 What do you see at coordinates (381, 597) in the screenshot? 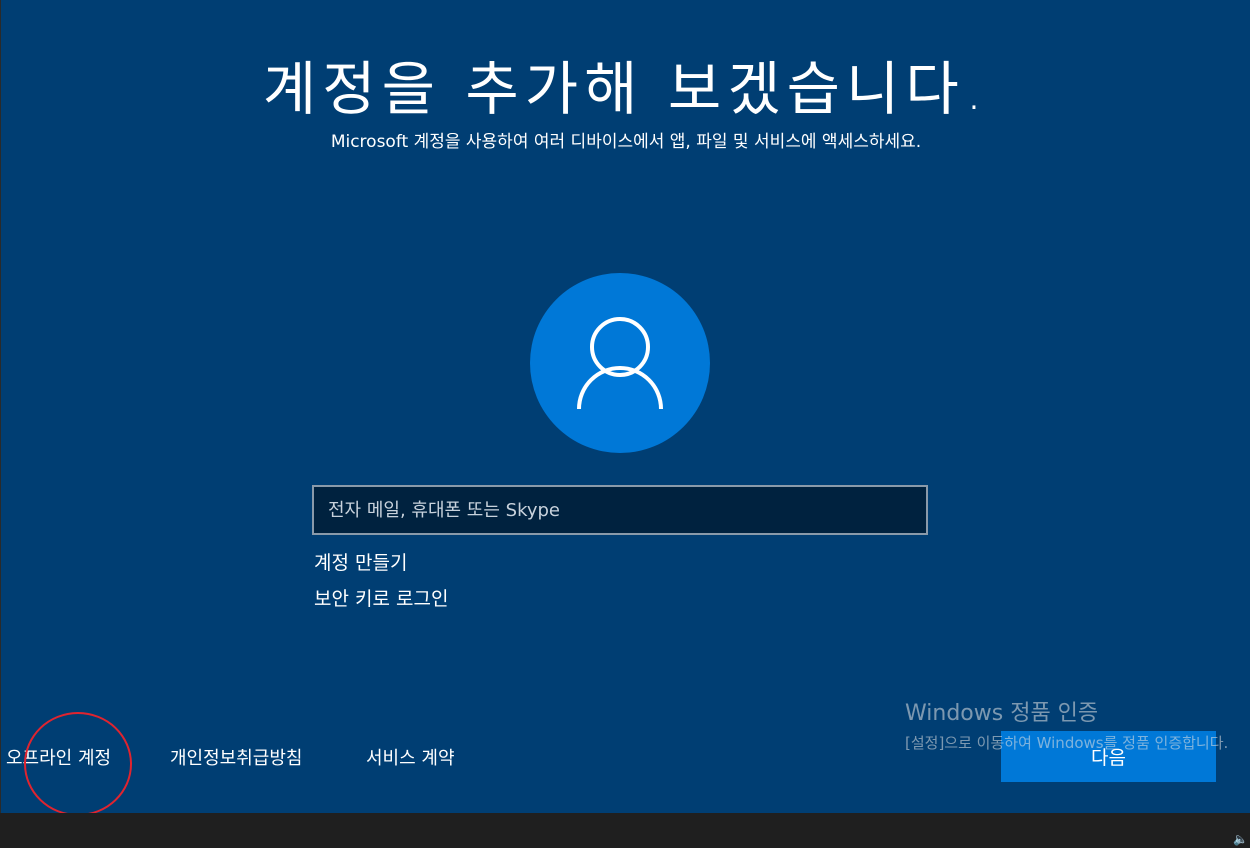
I see `security-key-sign-in-link: 보안 키로 로그인` at bounding box center [381, 597].